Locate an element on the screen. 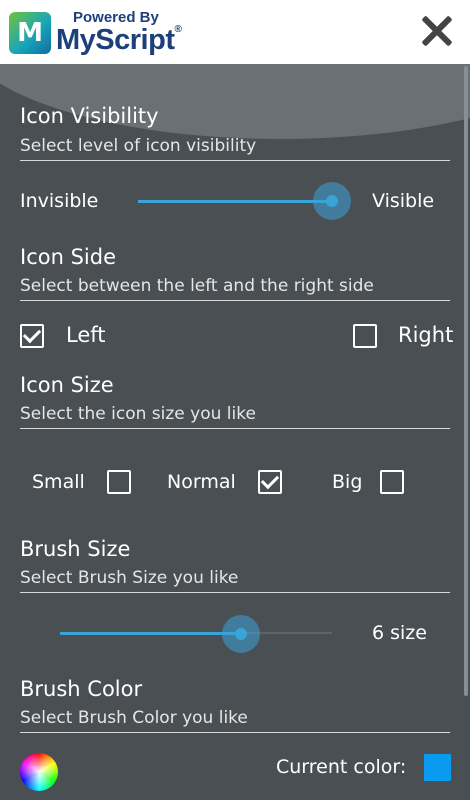  icon-size-title: Icon Size is located at coordinates (67, 385).